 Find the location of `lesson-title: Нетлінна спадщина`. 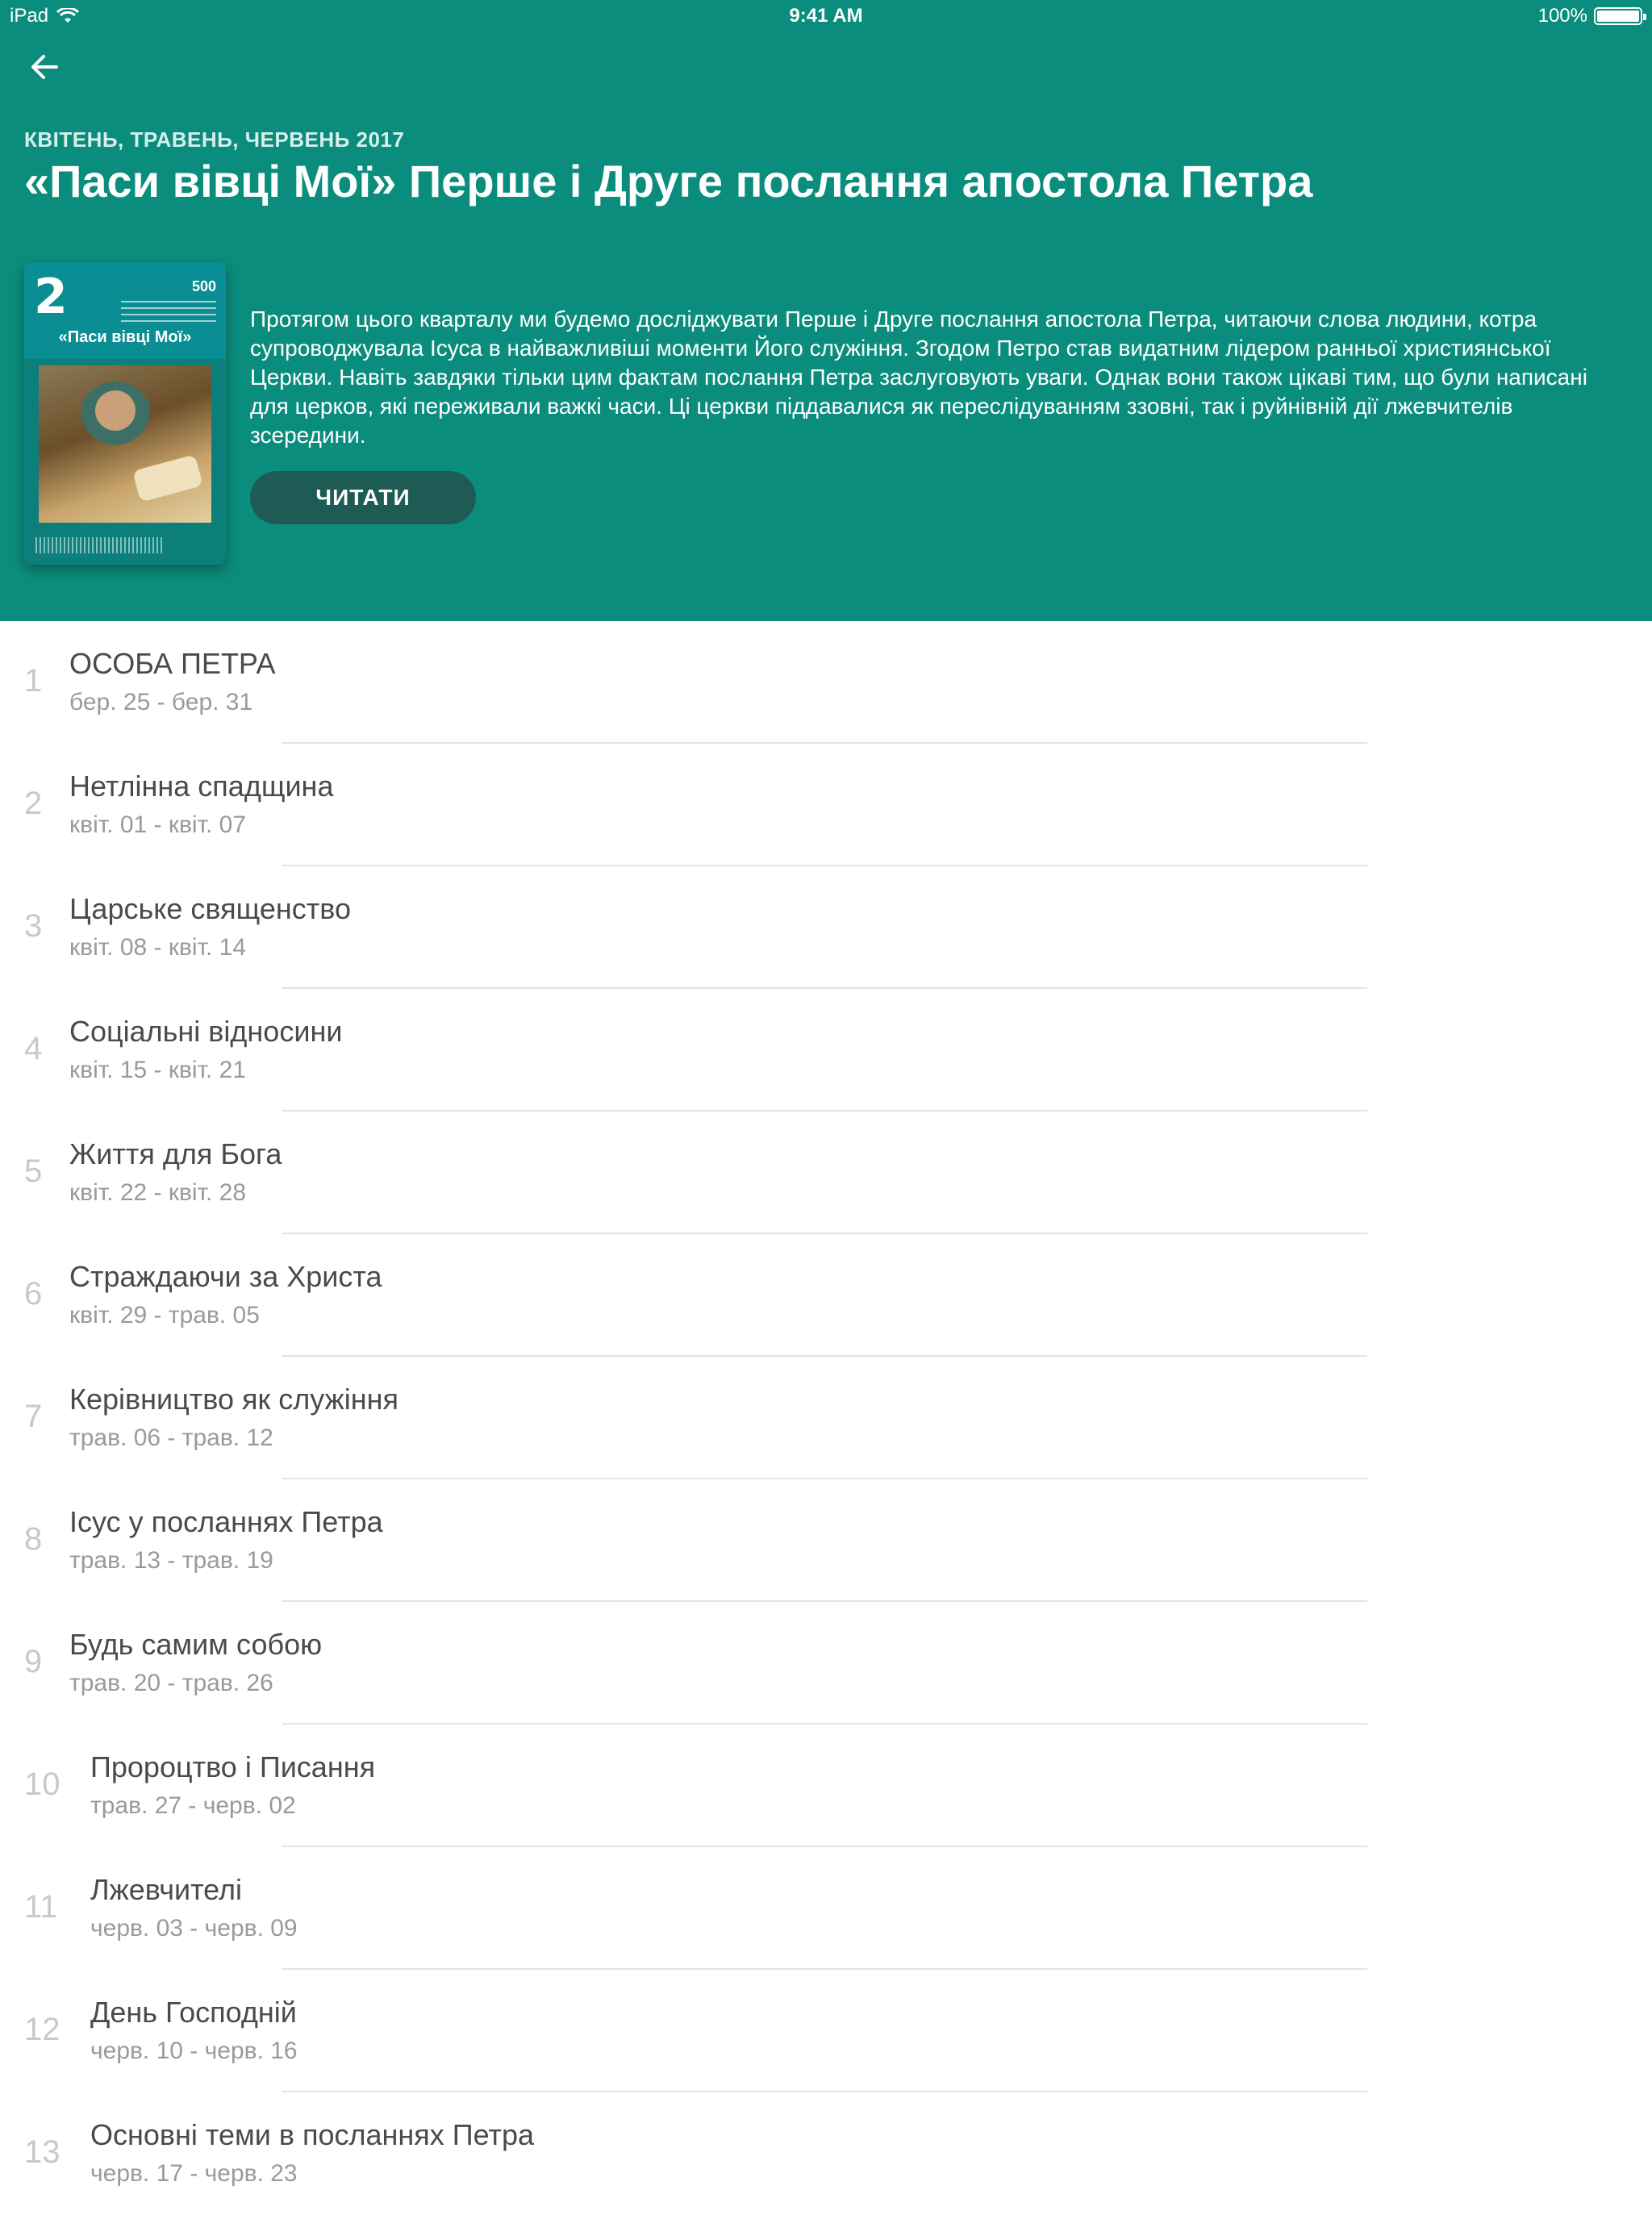

lesson-title: Нетлінна спадщина is located at coordinates (202, 786).